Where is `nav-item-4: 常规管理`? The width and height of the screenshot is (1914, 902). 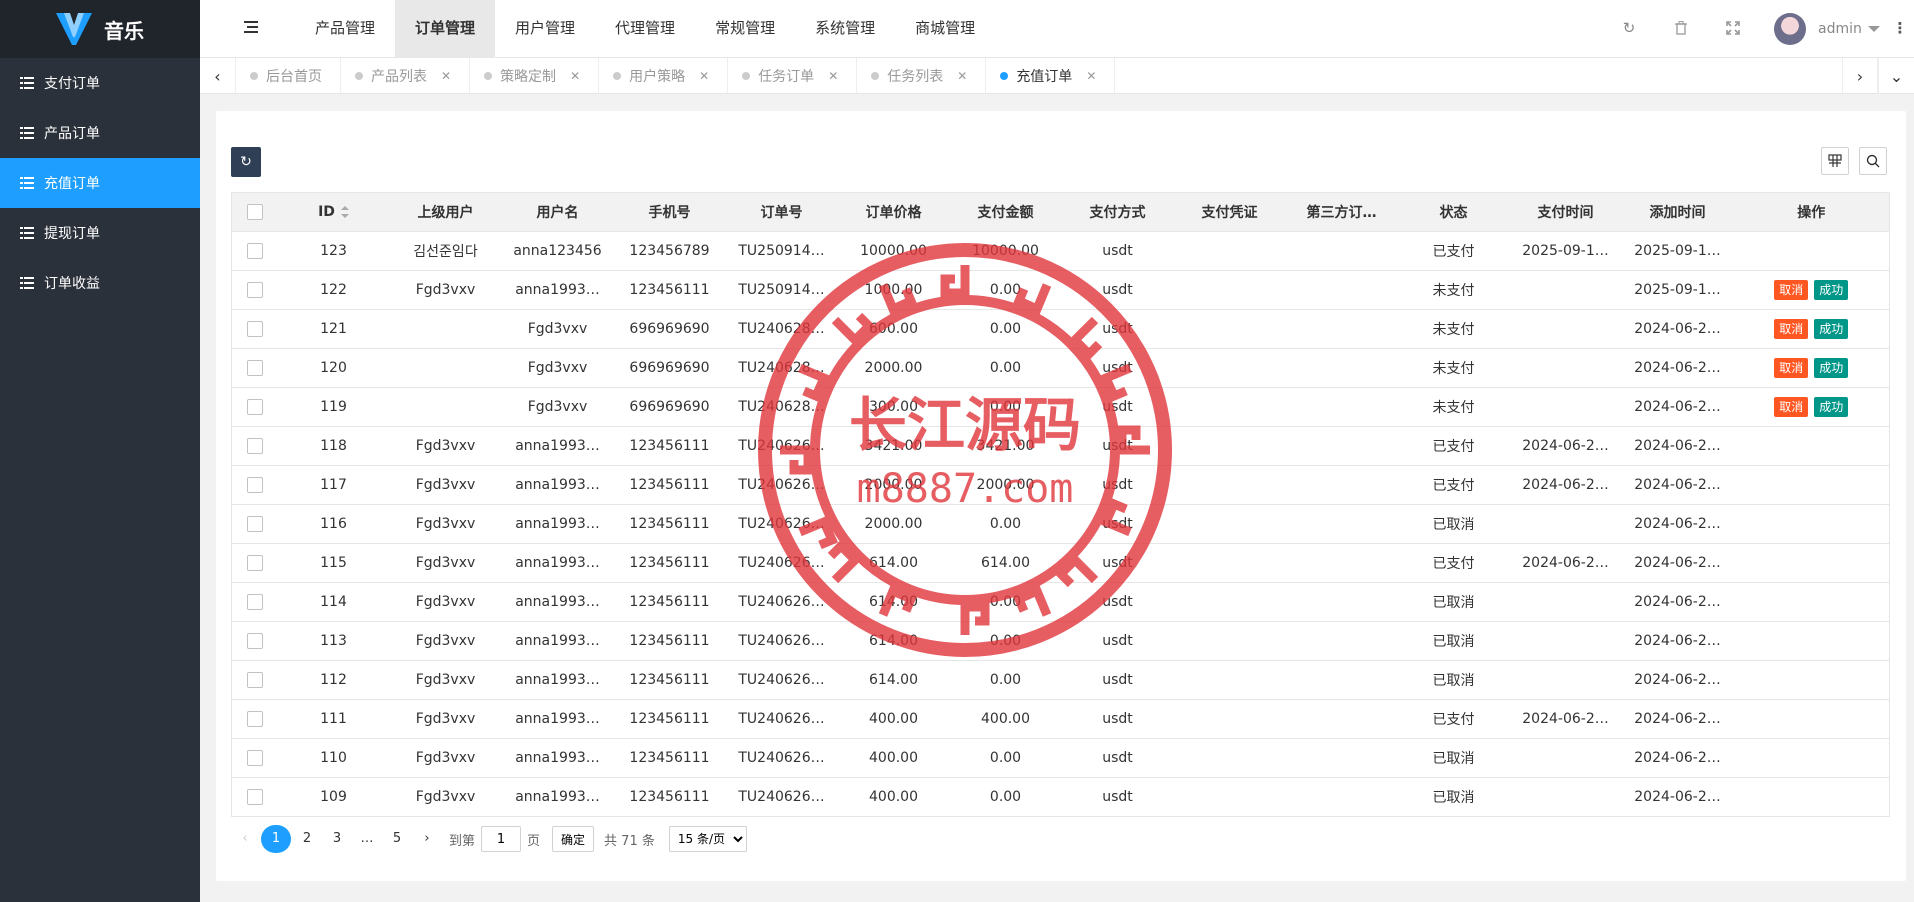
nav-item-4: 常规管理 is located at coordinates (745, 29).